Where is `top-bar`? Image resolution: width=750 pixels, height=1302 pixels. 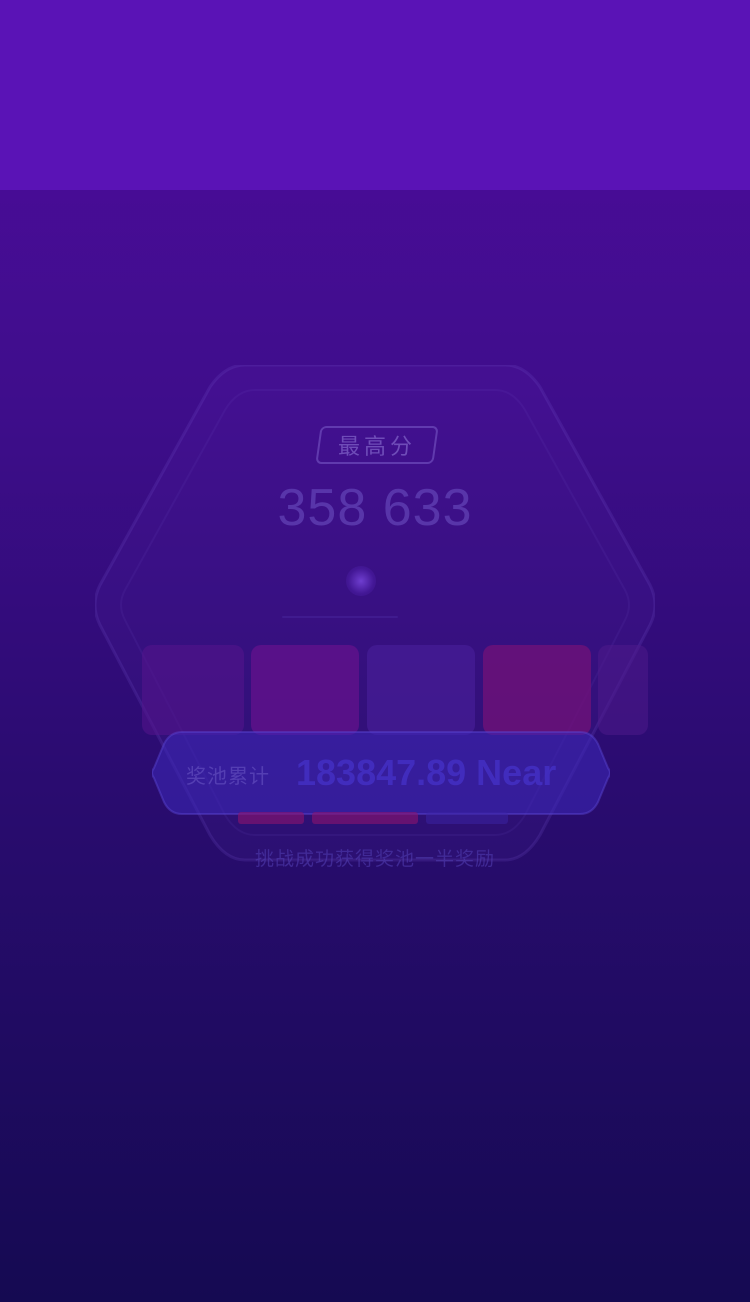
top-bar is located at coordinates (375, 95).